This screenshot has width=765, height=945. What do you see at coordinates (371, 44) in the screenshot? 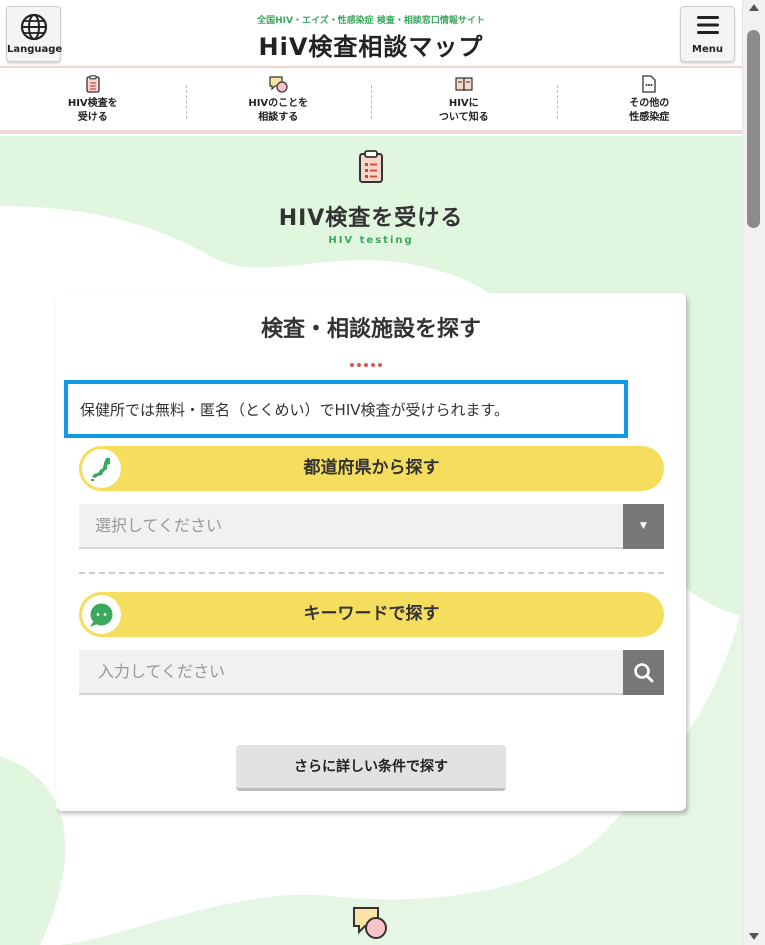
I see `site-logo: HiV検査相談マップ` at bounding box center [371, 44].